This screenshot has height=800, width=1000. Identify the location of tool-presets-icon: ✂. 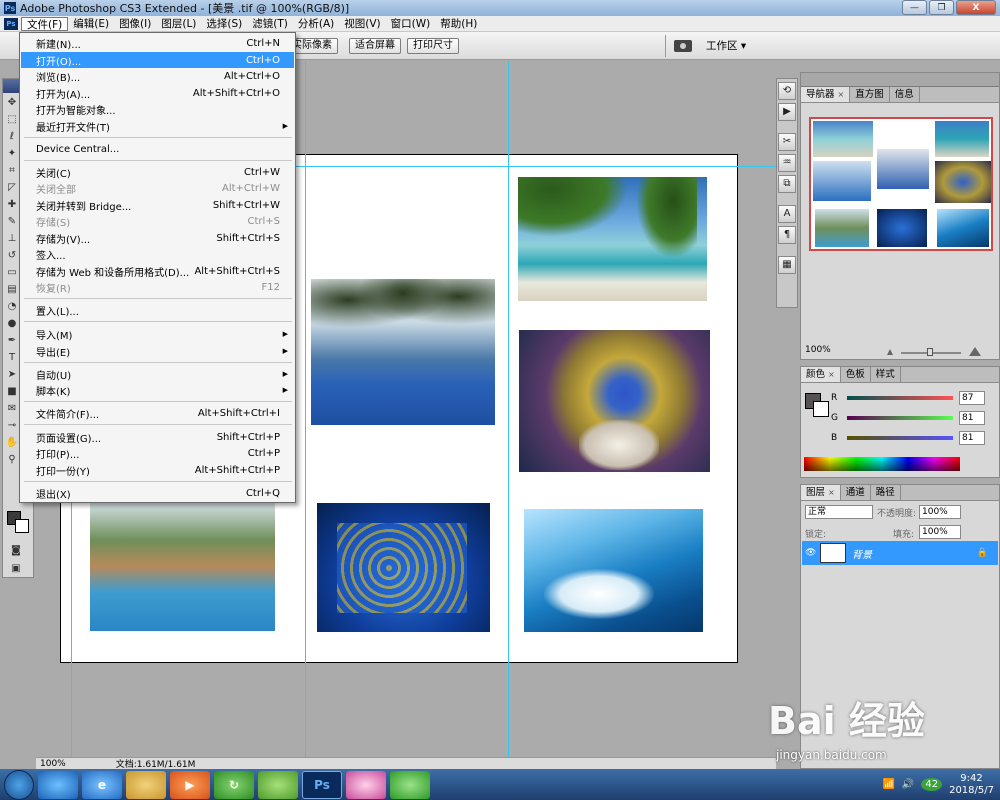
(787, 142).